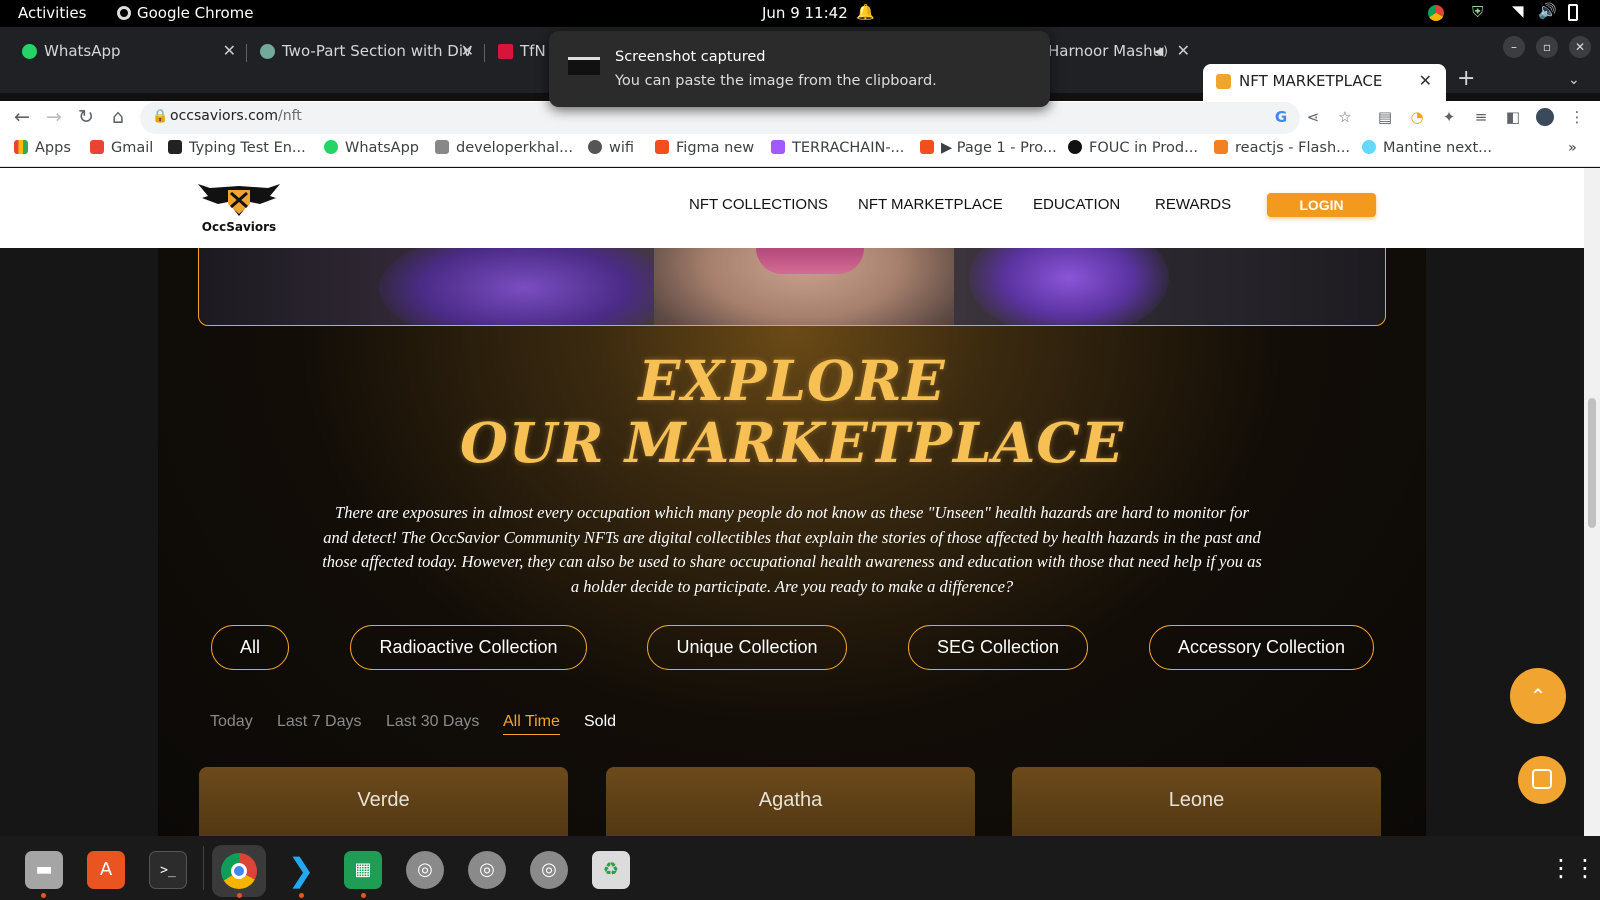 The height and width of the screenshot is (900, 1600). Describe the element at coordinates (1281, 117) in the screenshot. I see `google-icon: G` at that location.